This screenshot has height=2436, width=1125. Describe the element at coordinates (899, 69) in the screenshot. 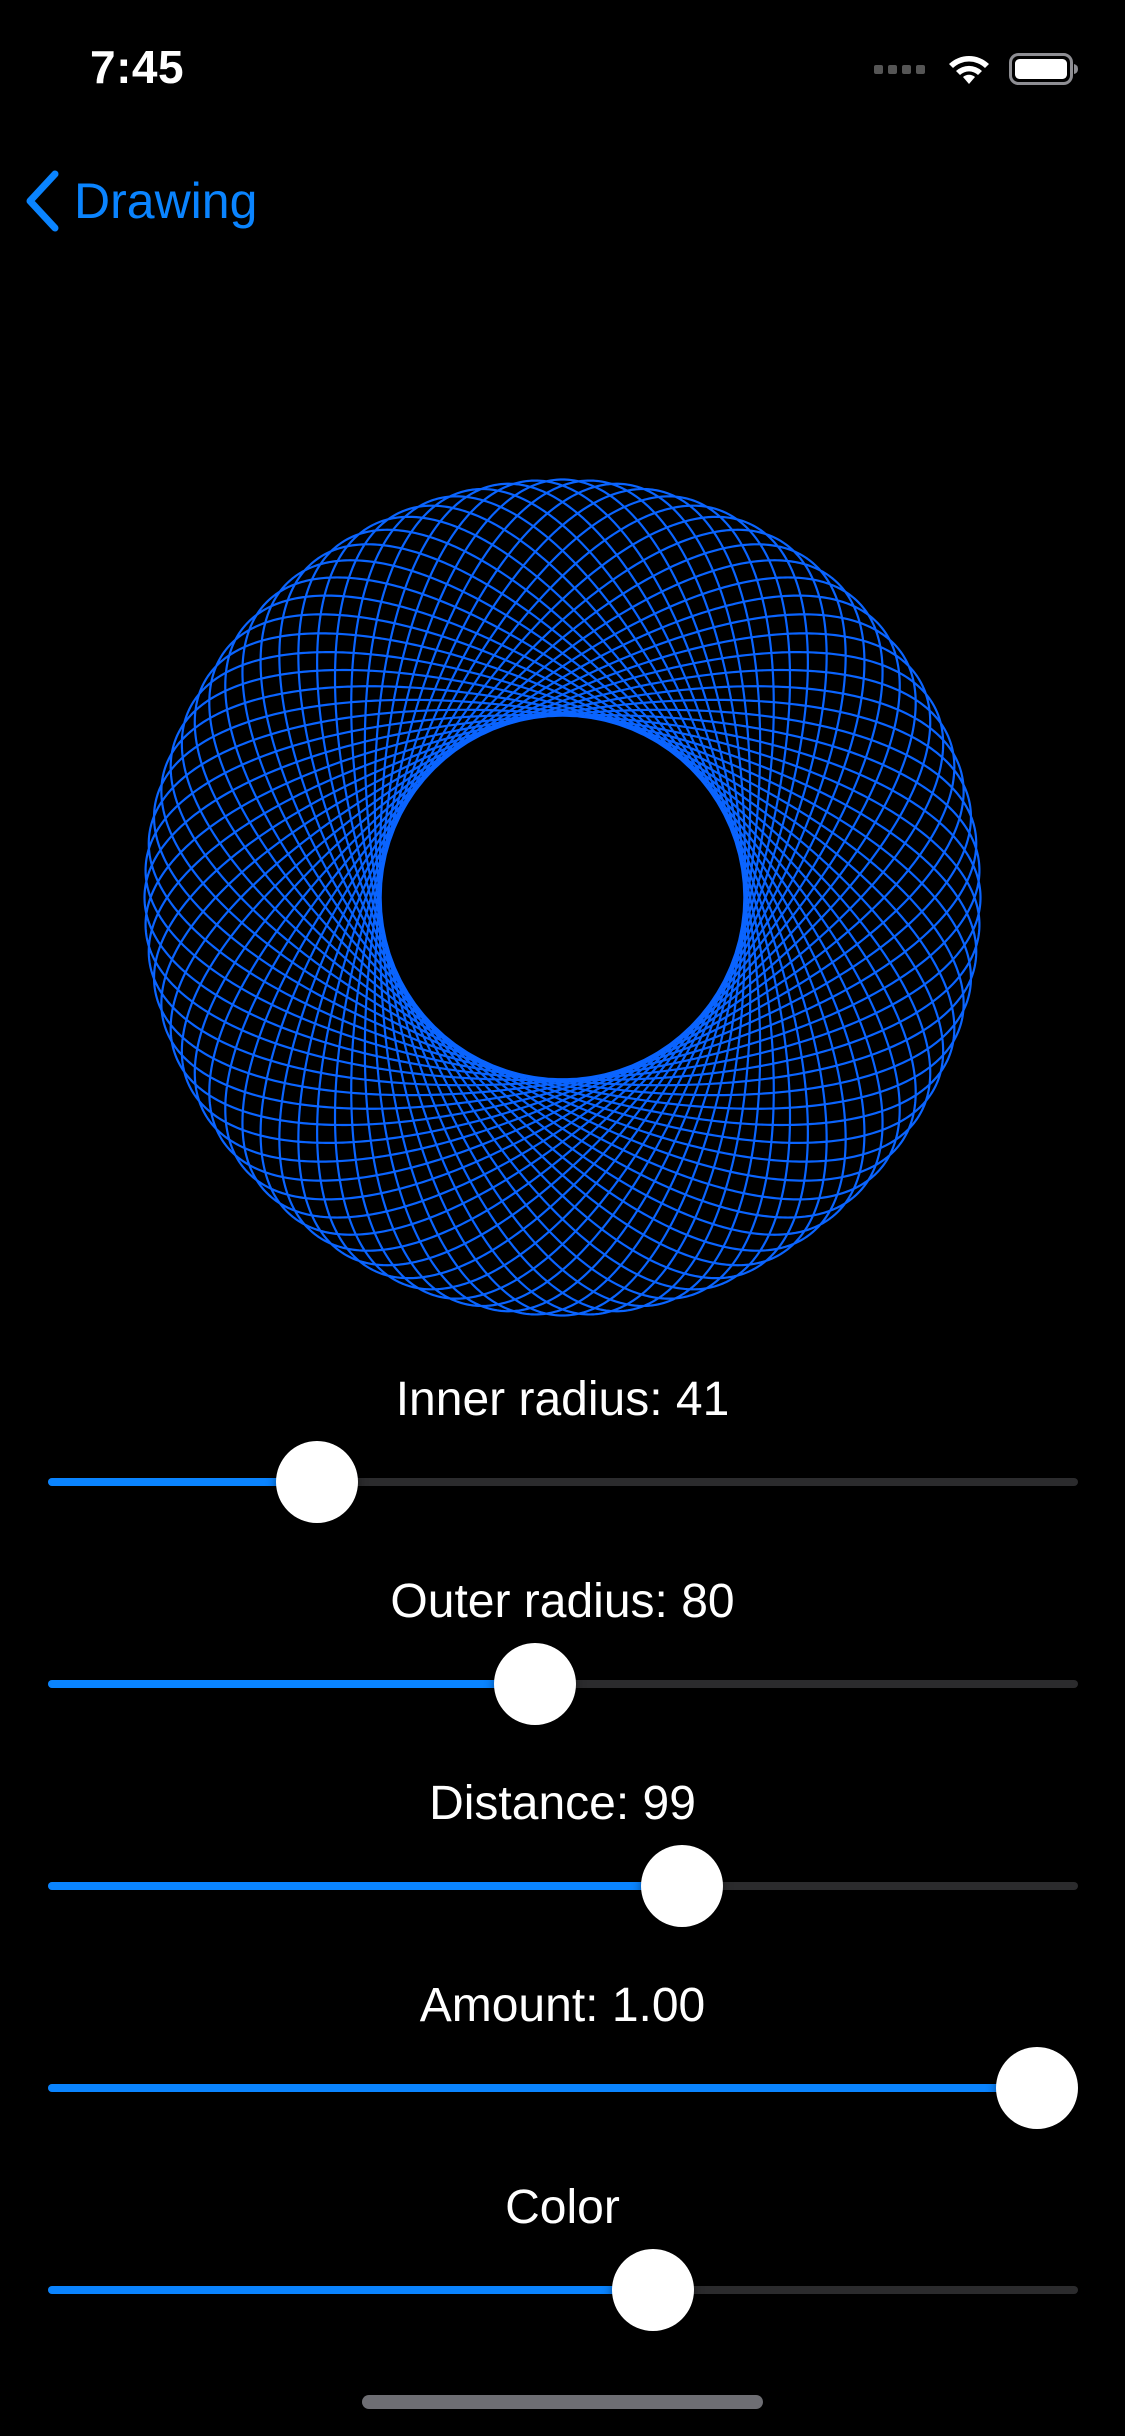

I see `cellular-signal-icon` at that location.